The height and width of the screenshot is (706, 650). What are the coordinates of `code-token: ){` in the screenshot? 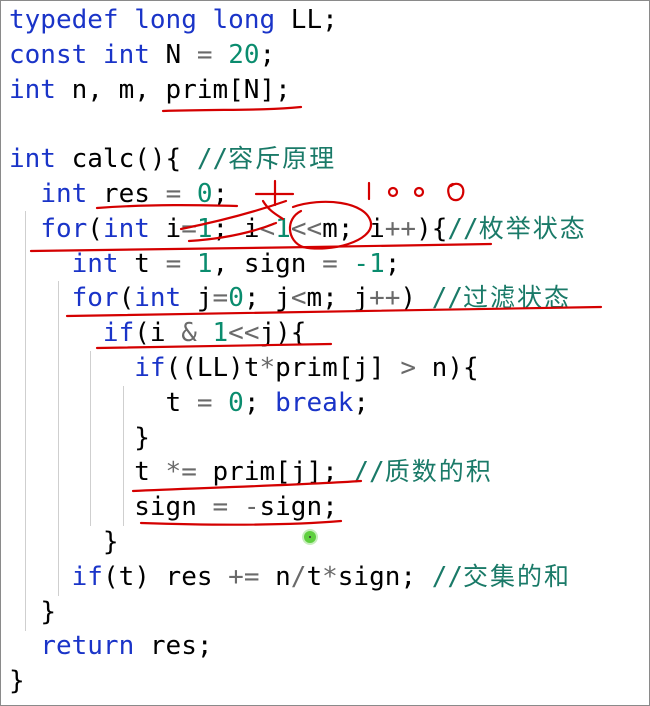 It's located at (432, 228).